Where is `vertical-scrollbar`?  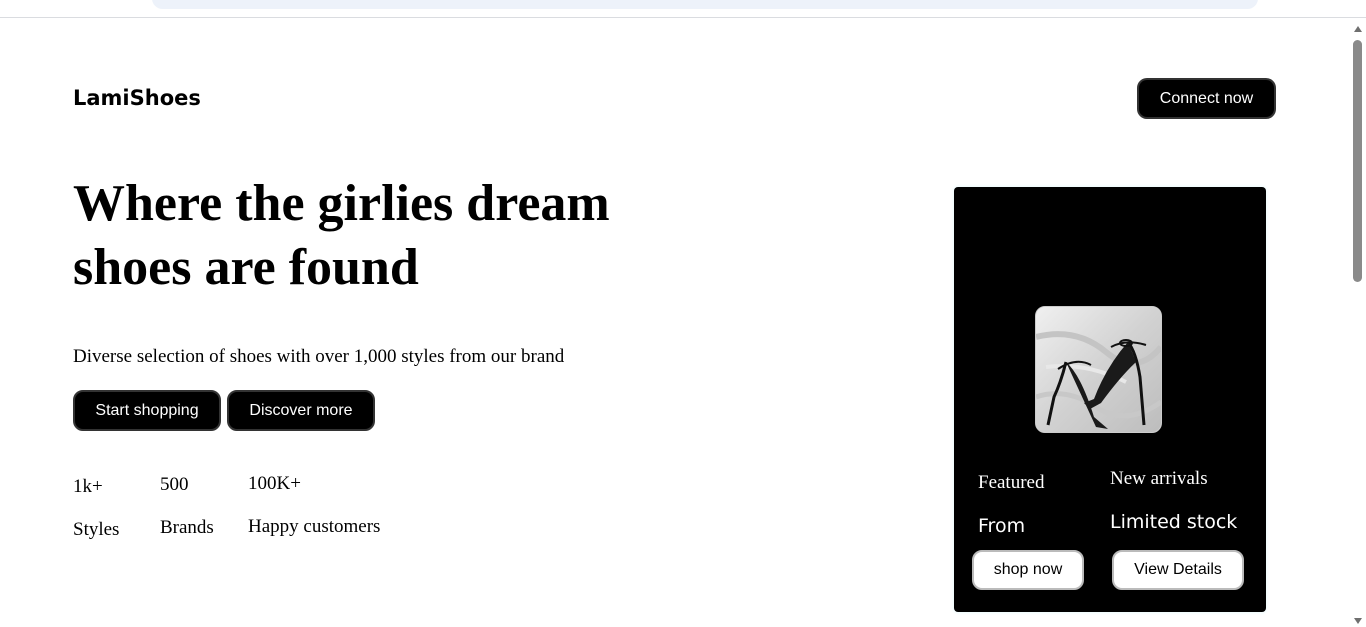 vertical-scrollbar is located at coordinates (1358, 322).